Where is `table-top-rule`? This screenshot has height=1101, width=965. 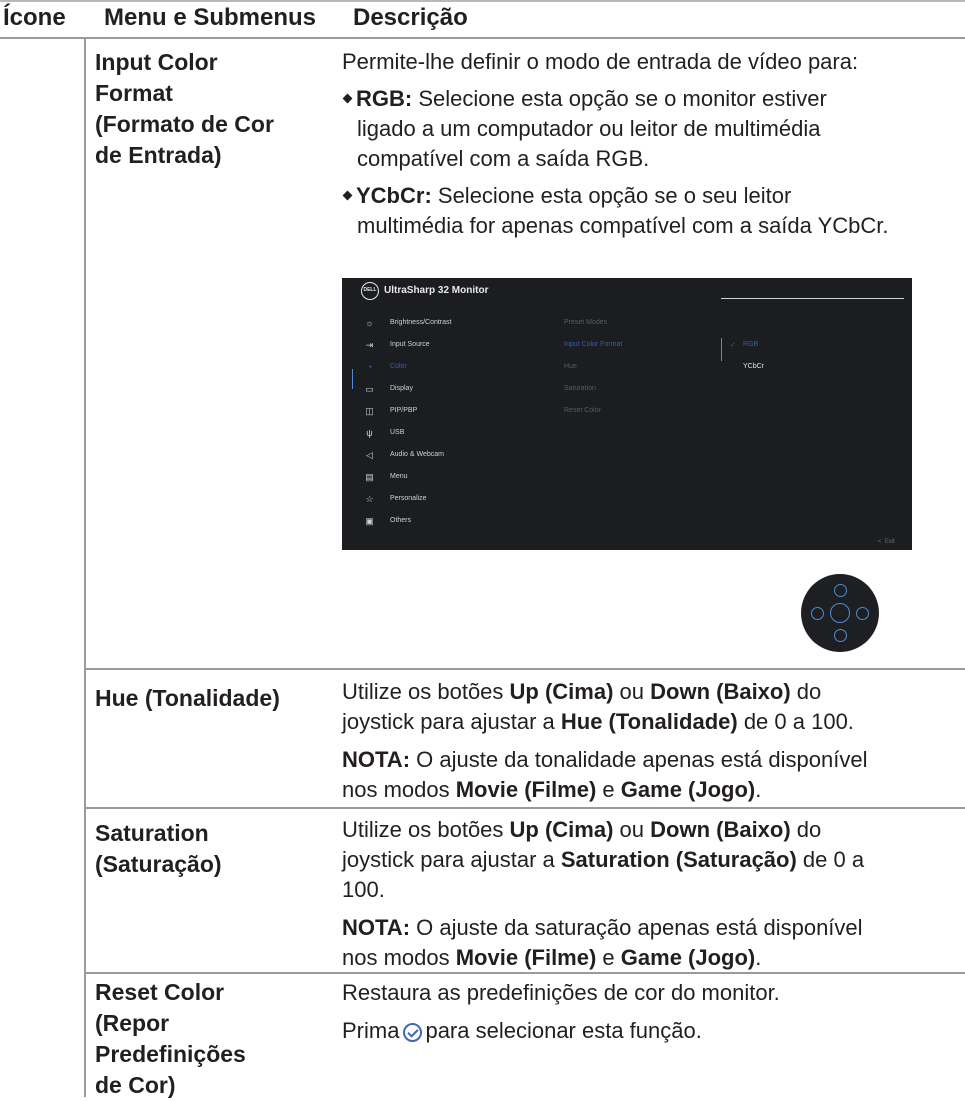 table-top-rule is located at coordinates (482, 1).